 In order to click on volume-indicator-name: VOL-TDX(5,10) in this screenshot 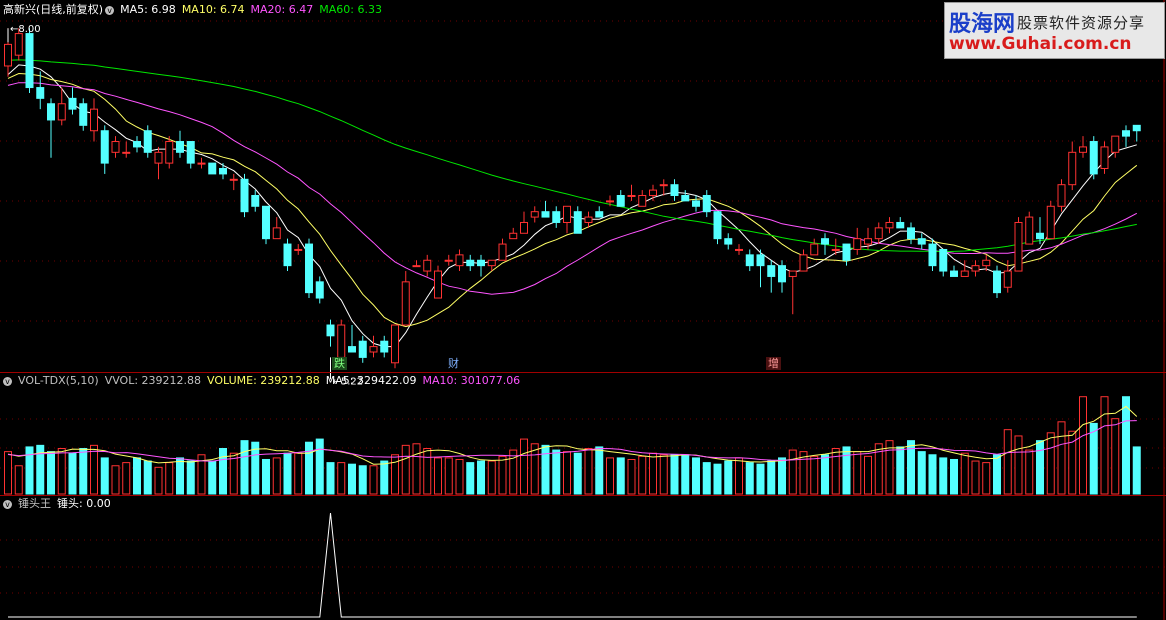, I will do `click(58, 380)`.